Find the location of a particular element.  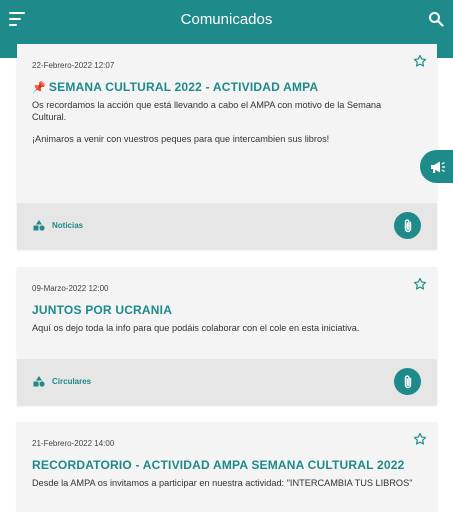

card-date: 09-Marzo-2022 12:00 is located at coordinates (70, 288).